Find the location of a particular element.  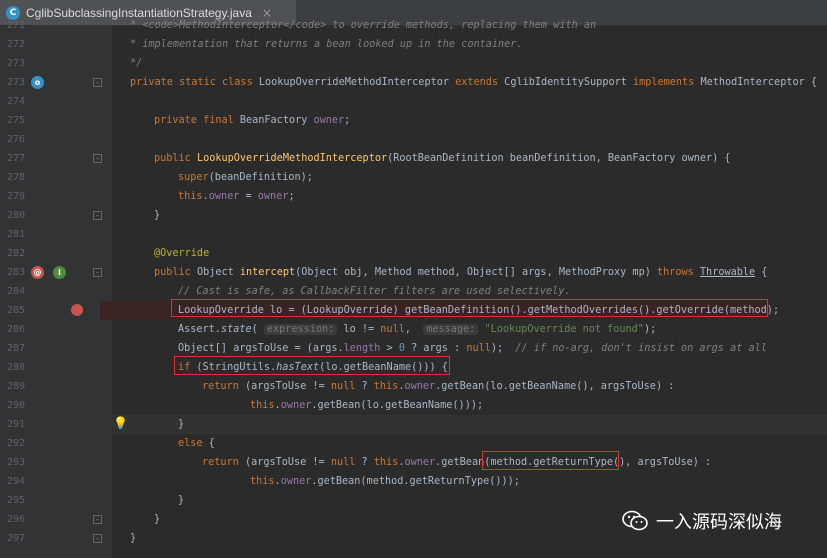

line-number: 296 is located at coordinates (12, 519).